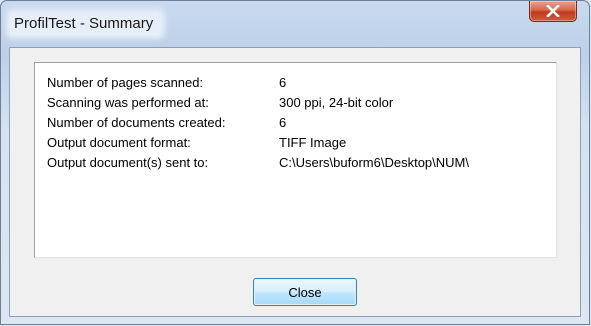 This screenshot has width=591, height=326. What do you see at coordinates (305, 292) in the screenshot?
I see `close-button: Close` at bounding box center [305, 292].